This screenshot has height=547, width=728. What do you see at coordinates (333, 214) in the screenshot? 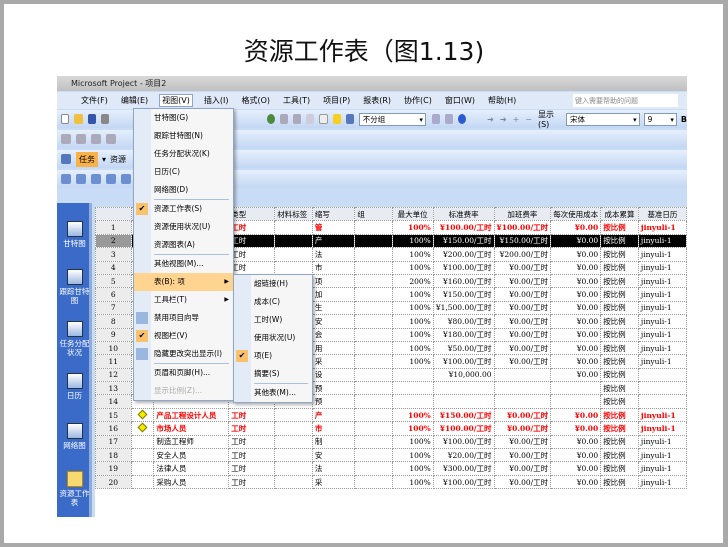
I see `column-header: 缩写` at bounding box center [333, 214].